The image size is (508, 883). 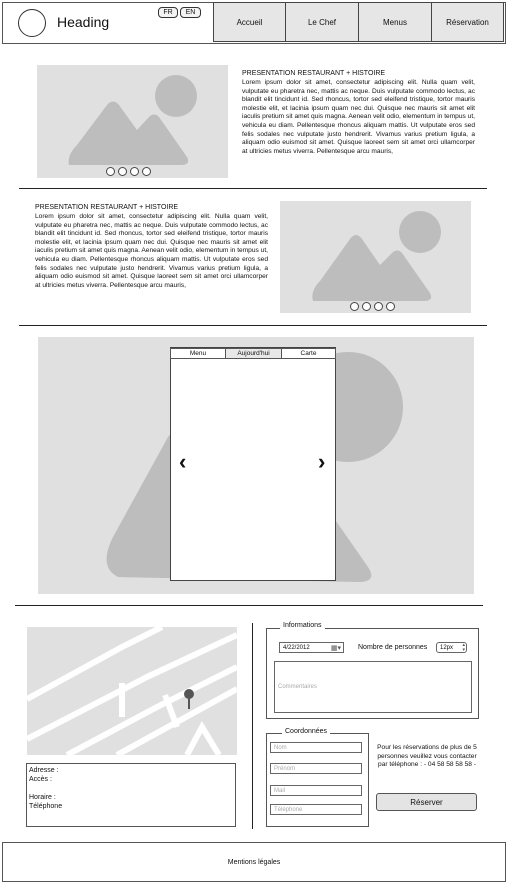 I want to click on telephone-input: Téléphone, so click(x=316, y=809).